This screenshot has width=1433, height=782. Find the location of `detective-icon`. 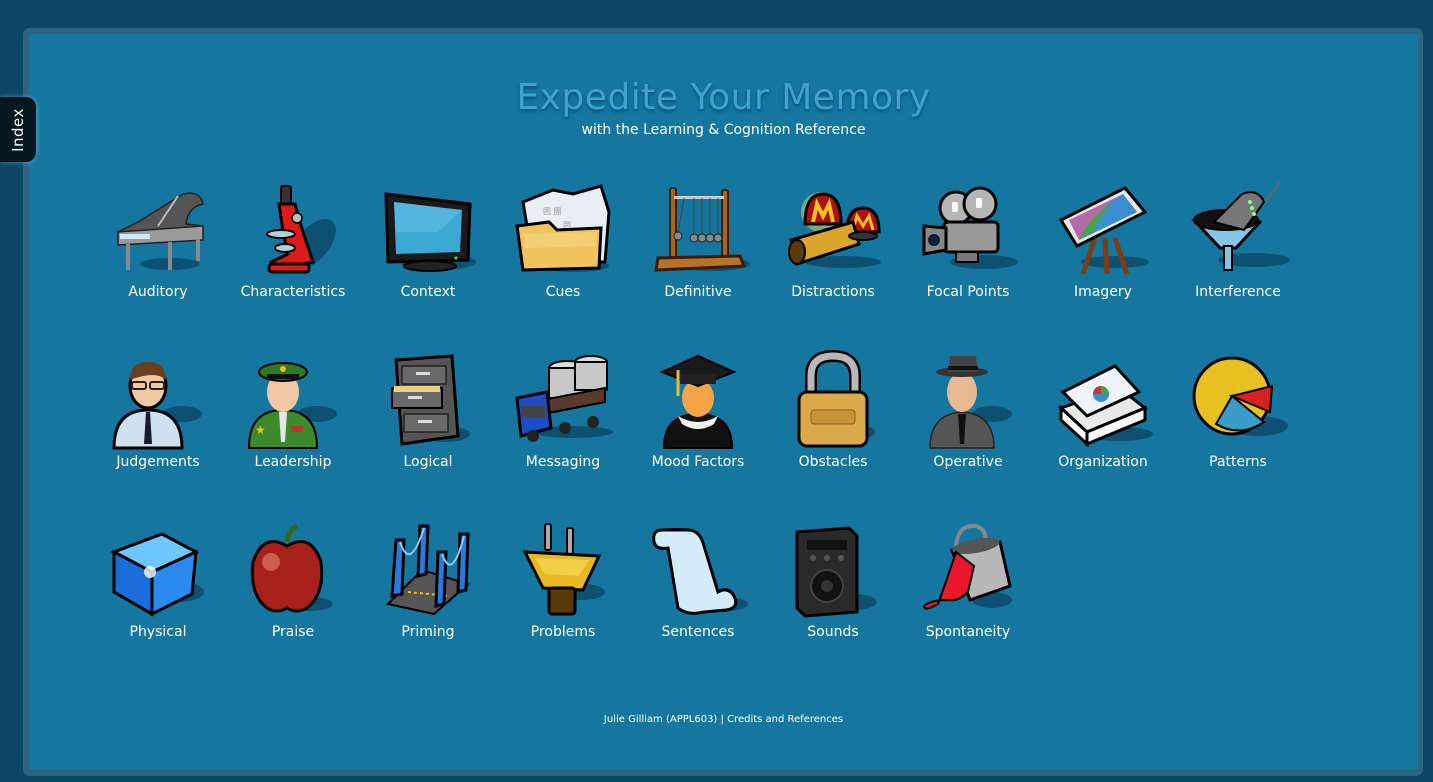

detective-icon is located at coordinates (968, 401).